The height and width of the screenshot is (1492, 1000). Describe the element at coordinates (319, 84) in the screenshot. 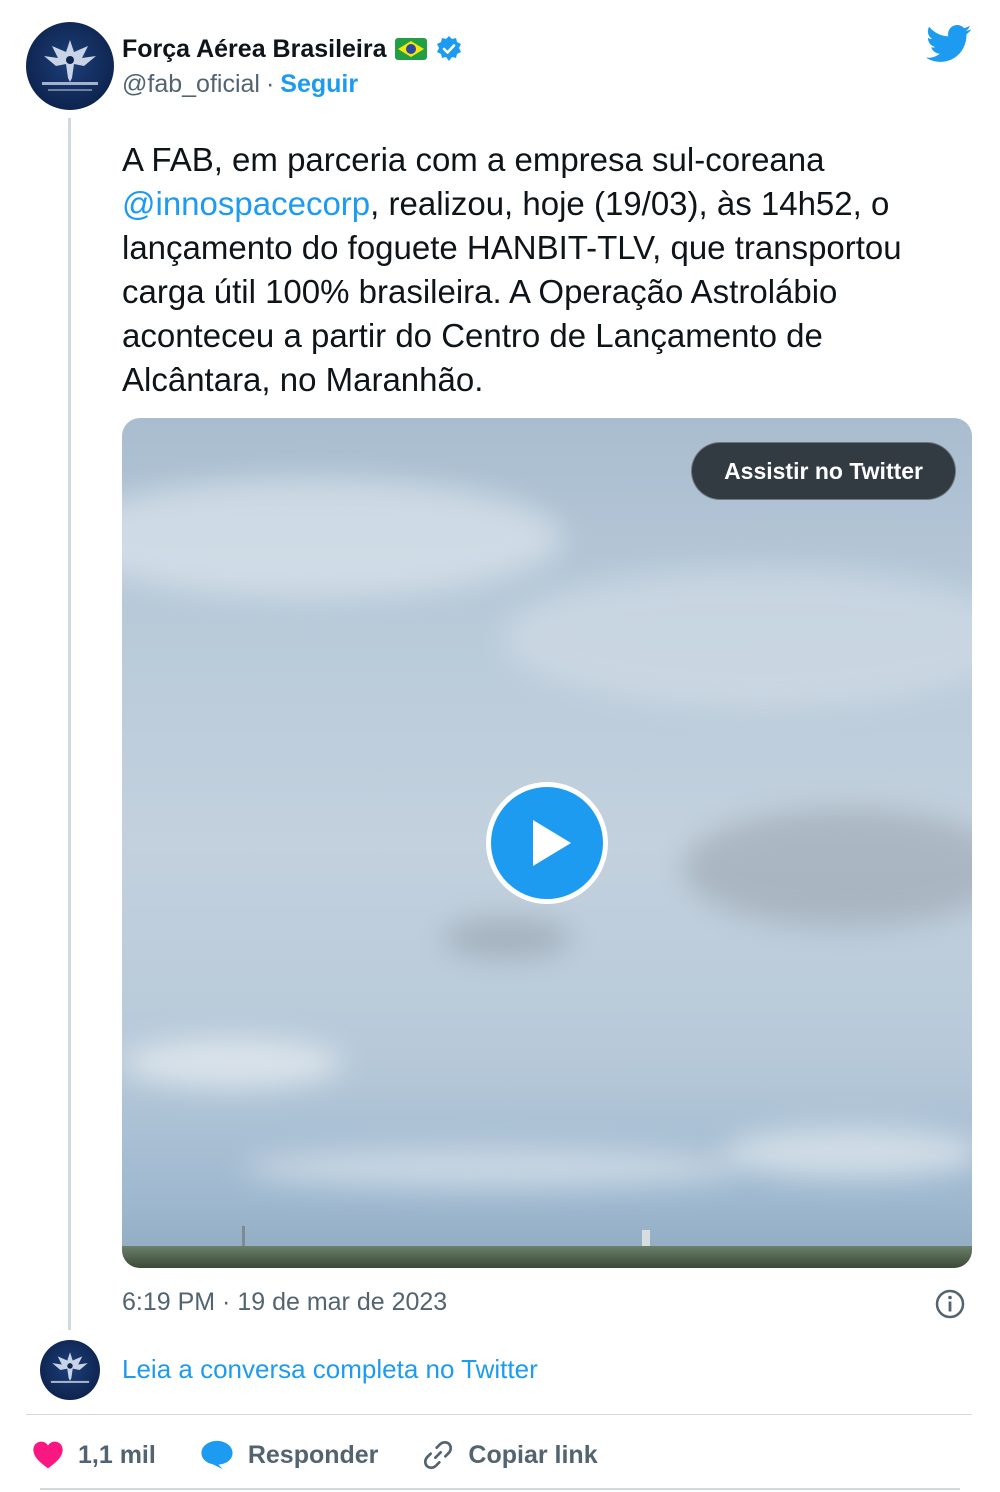

I see `follow-button: Seguir` at that location.